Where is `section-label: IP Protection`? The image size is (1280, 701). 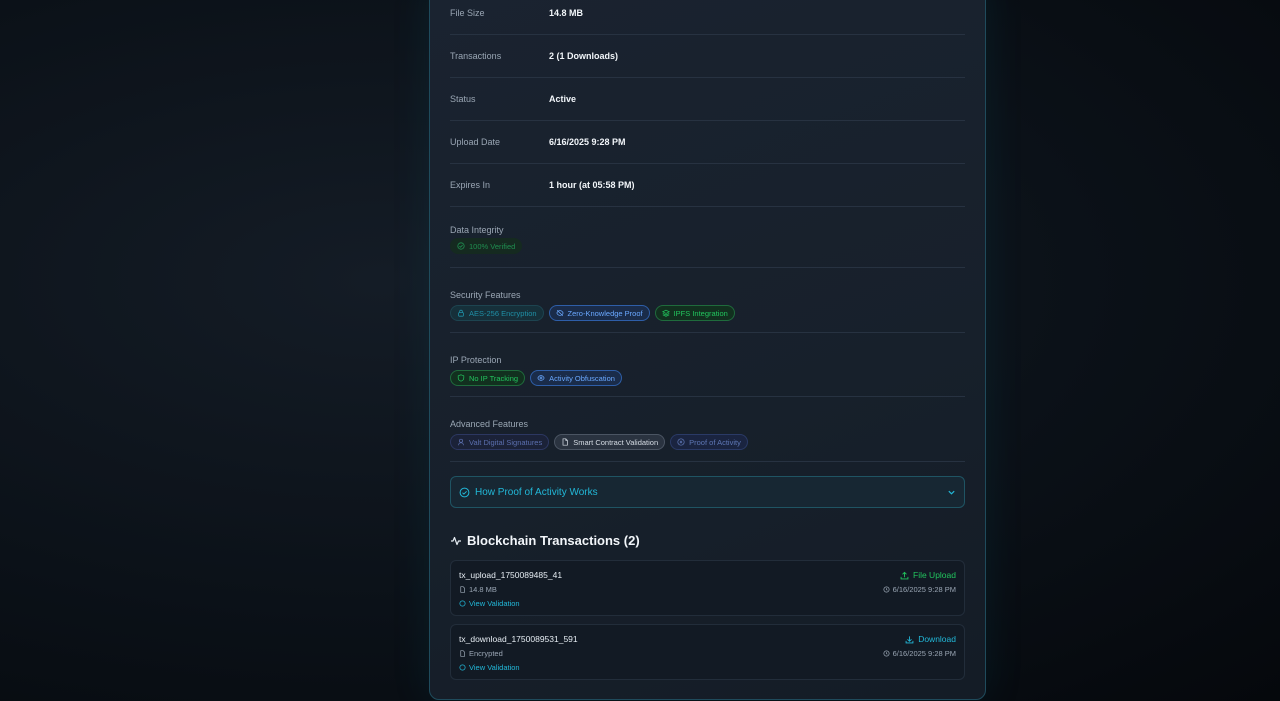 section-label: IP Protection is located at coordinates (476, 360).